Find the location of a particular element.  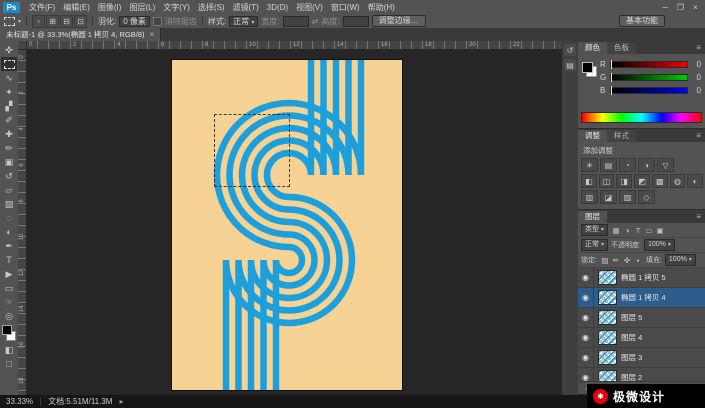

adj-vibrance-icon: ▽ is located at coordinates (665, 165).